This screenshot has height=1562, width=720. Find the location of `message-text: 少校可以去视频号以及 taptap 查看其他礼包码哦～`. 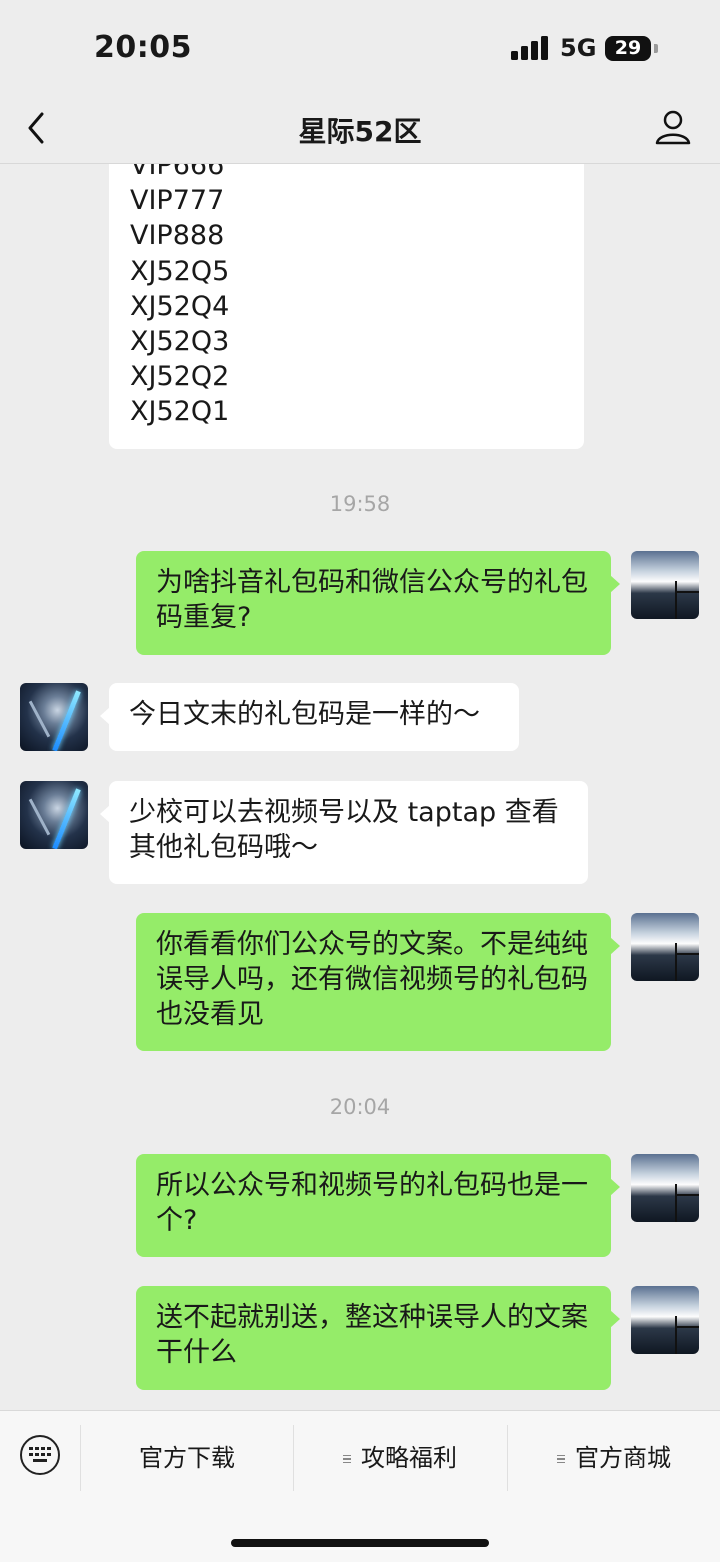

message-text: 少校可以去视频号以及 taptap 查看其他礼包码哦～ is located at coordinates (344, 830).